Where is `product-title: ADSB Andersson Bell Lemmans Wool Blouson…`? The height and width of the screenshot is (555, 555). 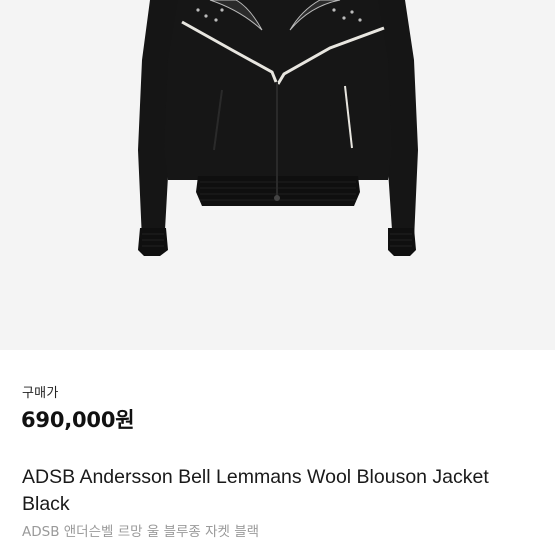
product-title: ADSB Andersson Bell Lemmans Wool Blouson… is located at coordinates (255, 490).